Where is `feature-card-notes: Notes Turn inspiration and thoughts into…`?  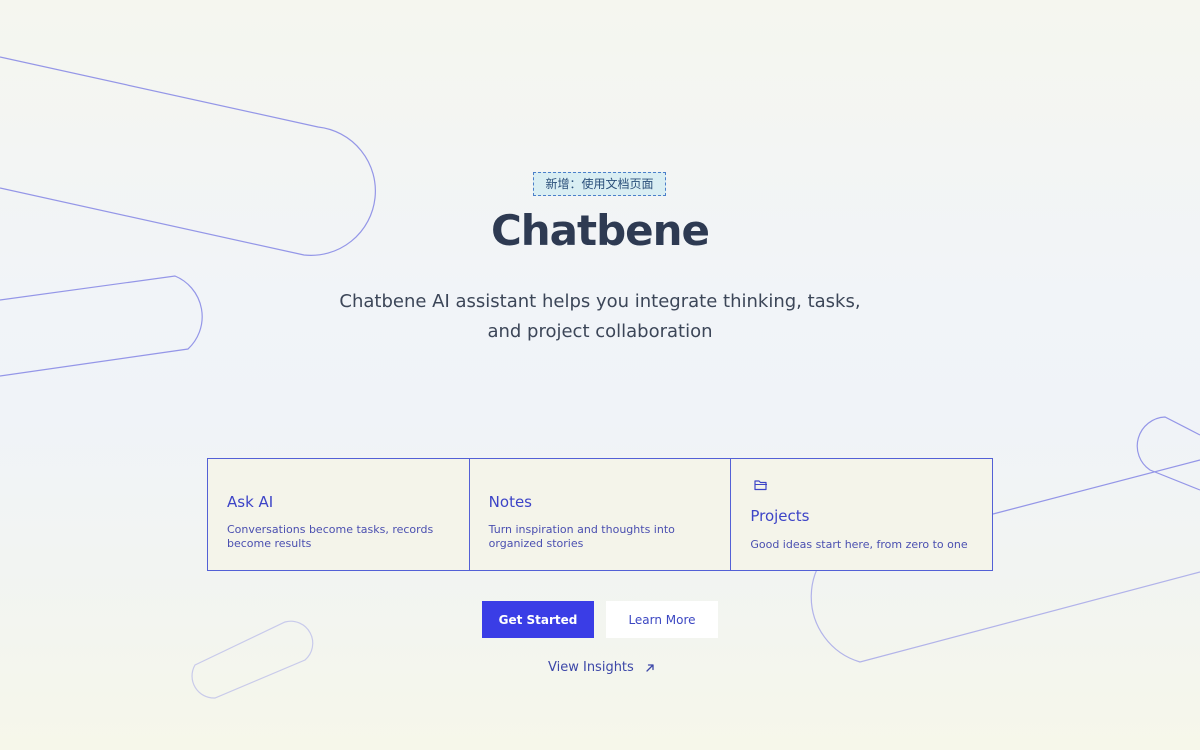 feature-card-notes: Notes Turn inspiration and thoughts into… is located at coordinates (601, 514).